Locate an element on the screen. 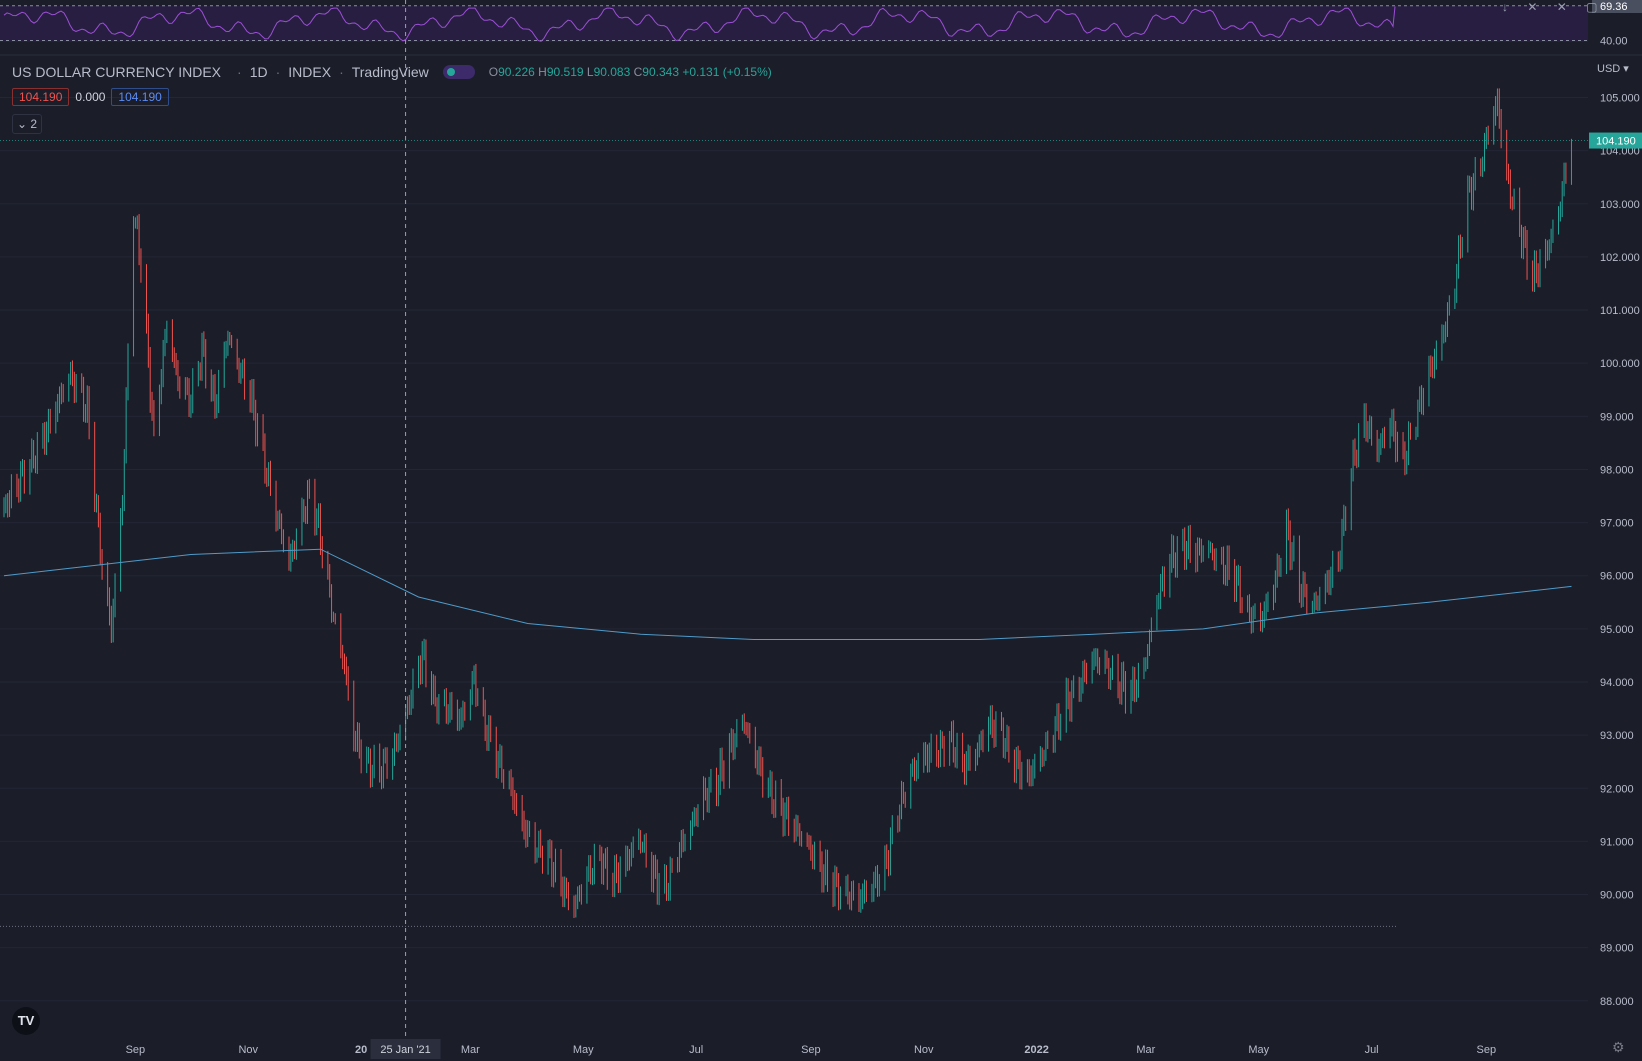 The width and height of the screenshot is (1642, 1061). price-tick-label: 89.000 is located at coordinates (1617, 949).